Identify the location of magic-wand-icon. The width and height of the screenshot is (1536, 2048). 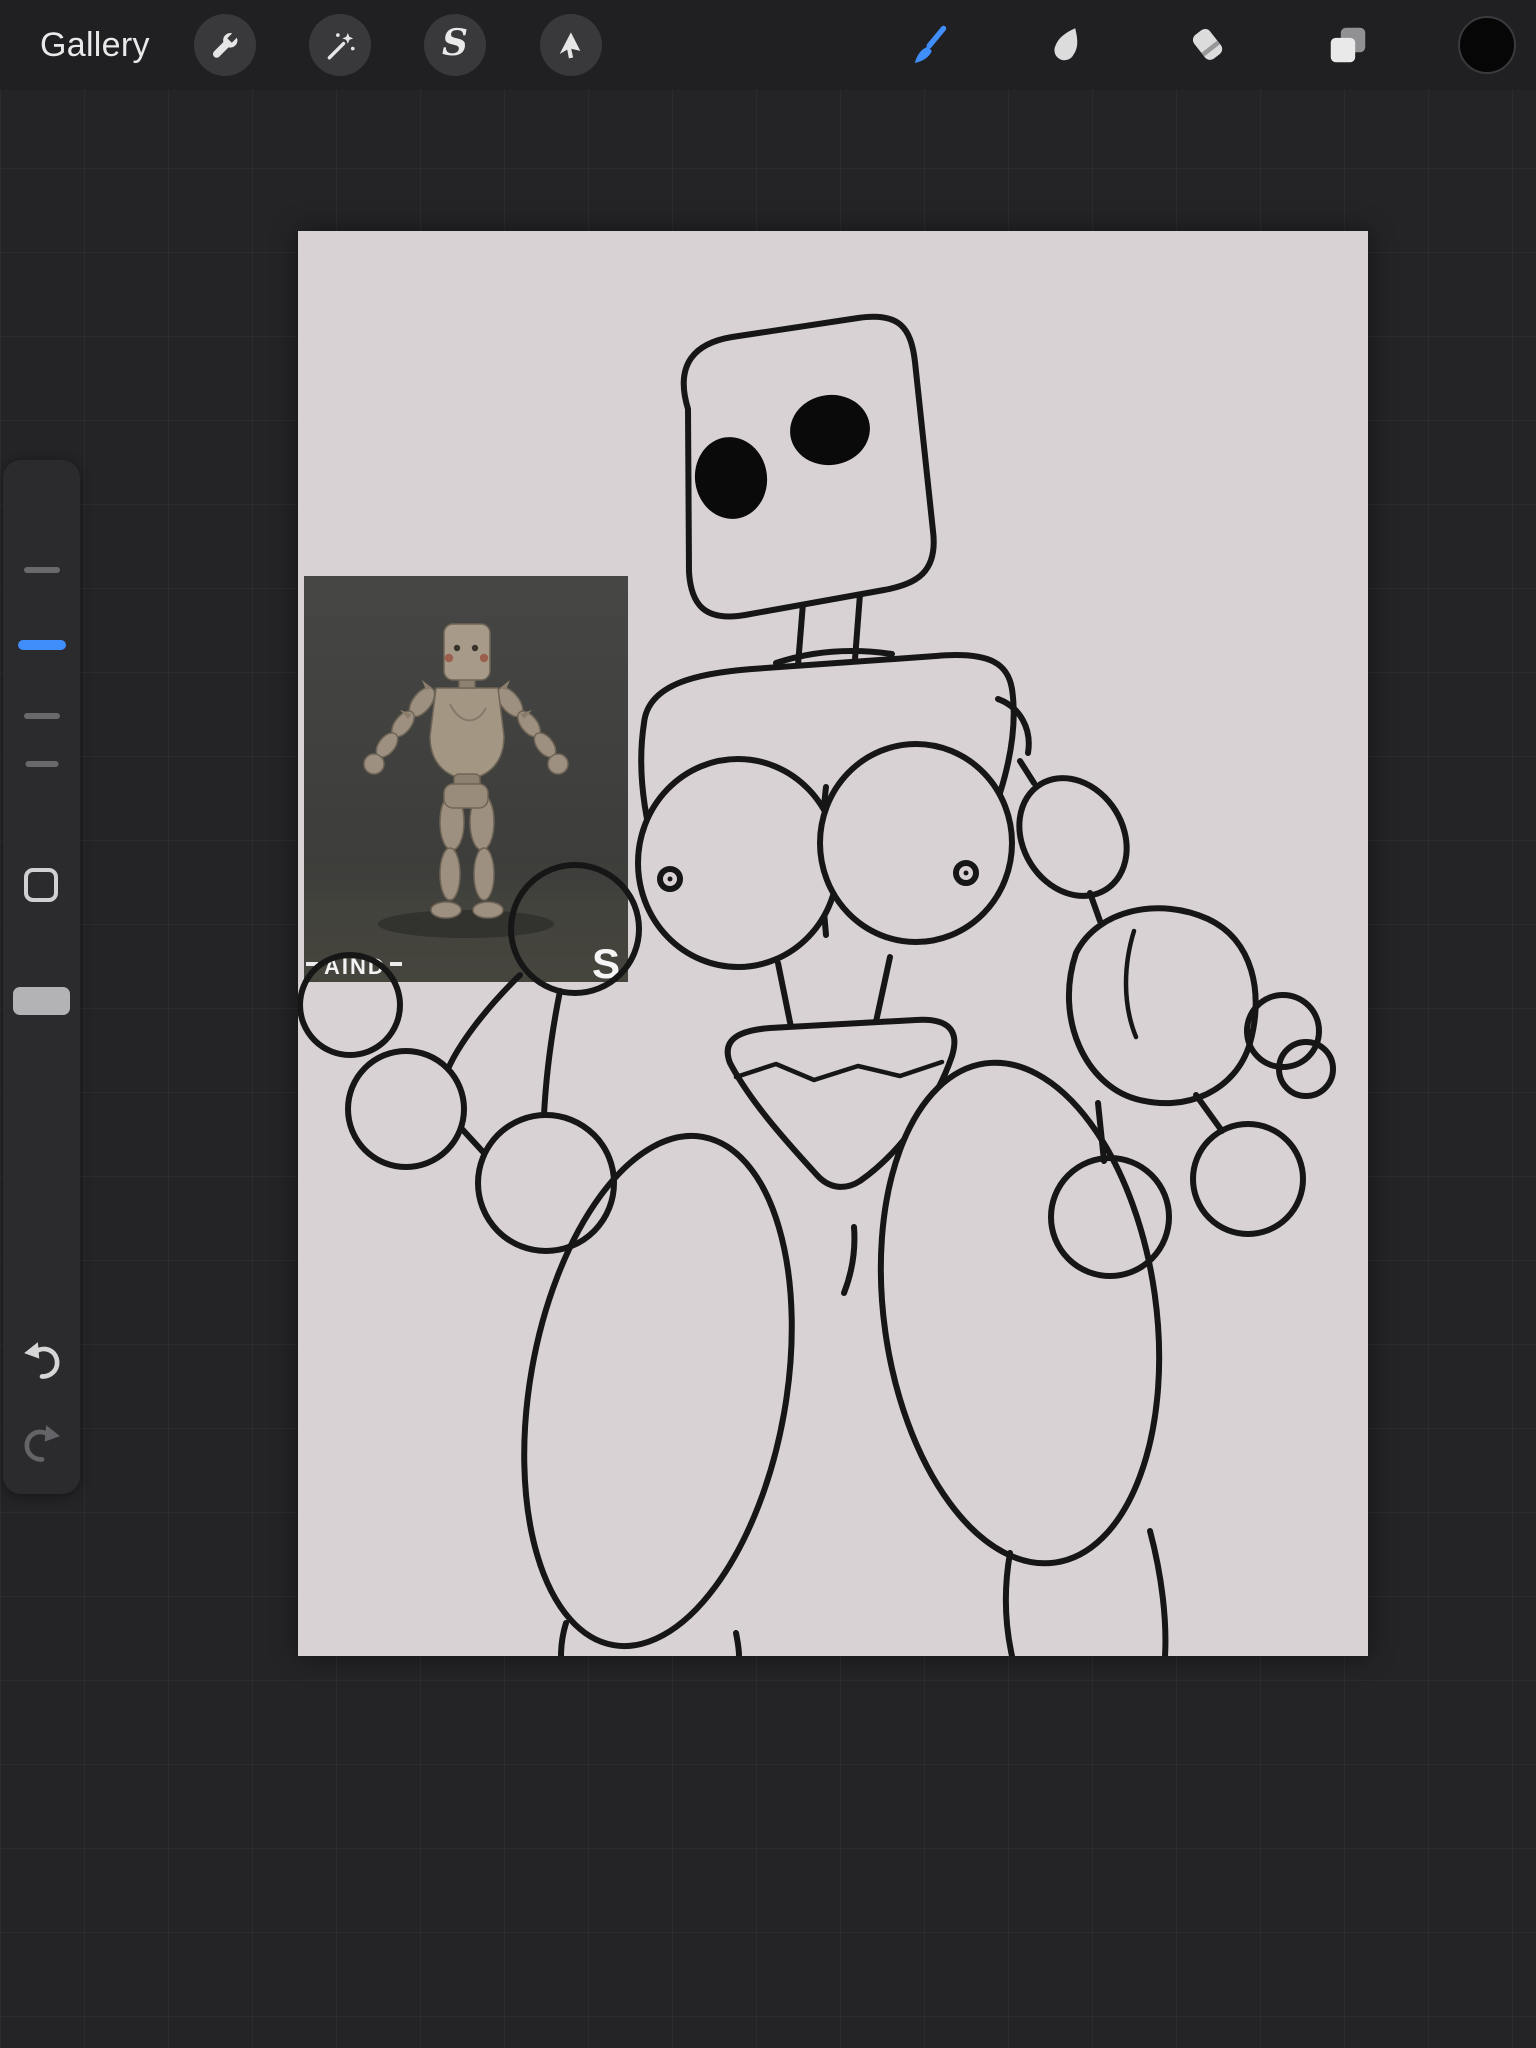
(341, 46).